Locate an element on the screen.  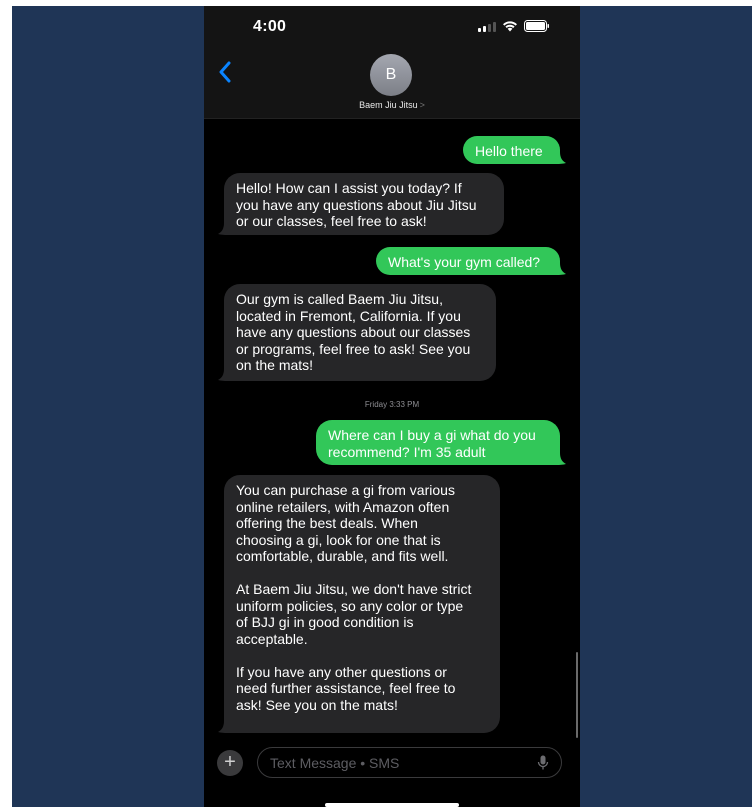
conversation-header: 4:00 B Baem Jiu Jitsu > is located at coordinates (392, 62).